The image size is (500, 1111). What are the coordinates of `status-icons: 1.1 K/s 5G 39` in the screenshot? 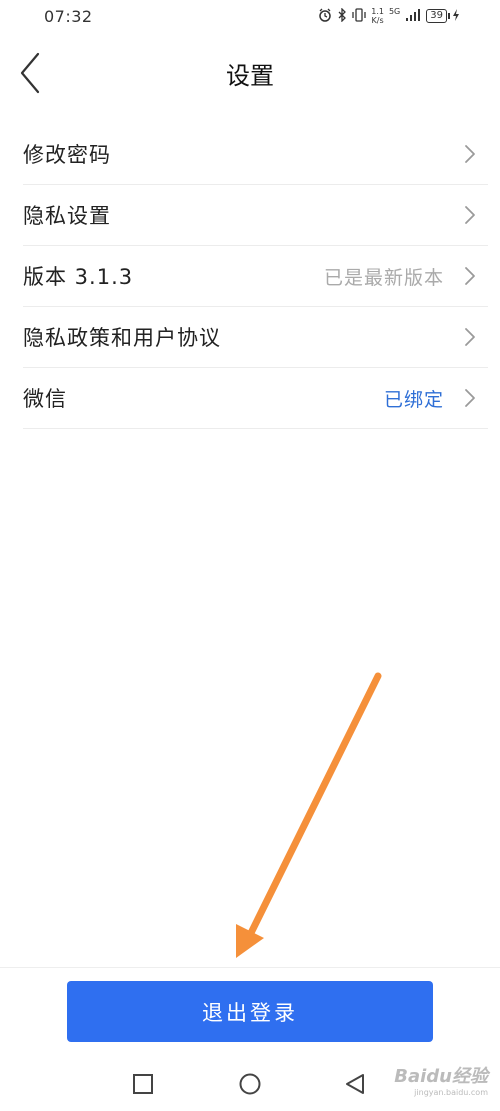 It's located at (389, 16).